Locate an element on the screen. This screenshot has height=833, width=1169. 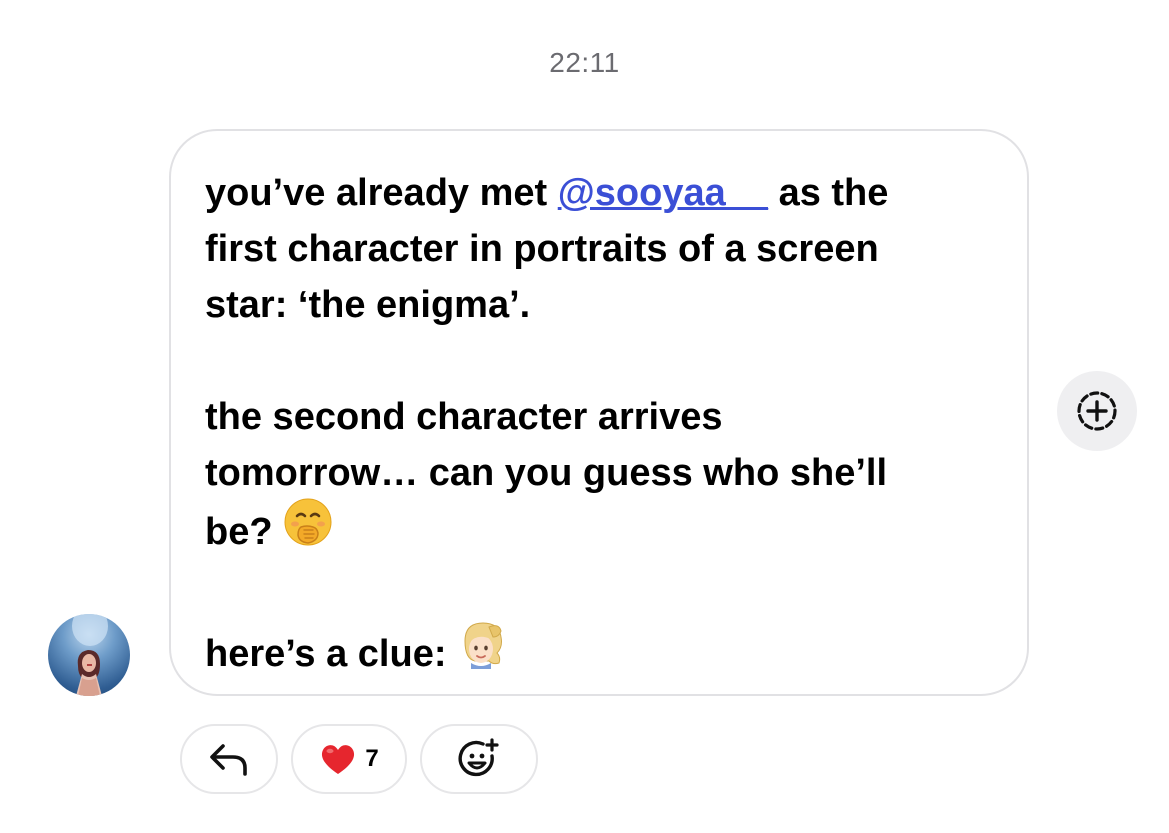
face-with-hand-over-mouth-emoji is located at coordinates (308, 530).